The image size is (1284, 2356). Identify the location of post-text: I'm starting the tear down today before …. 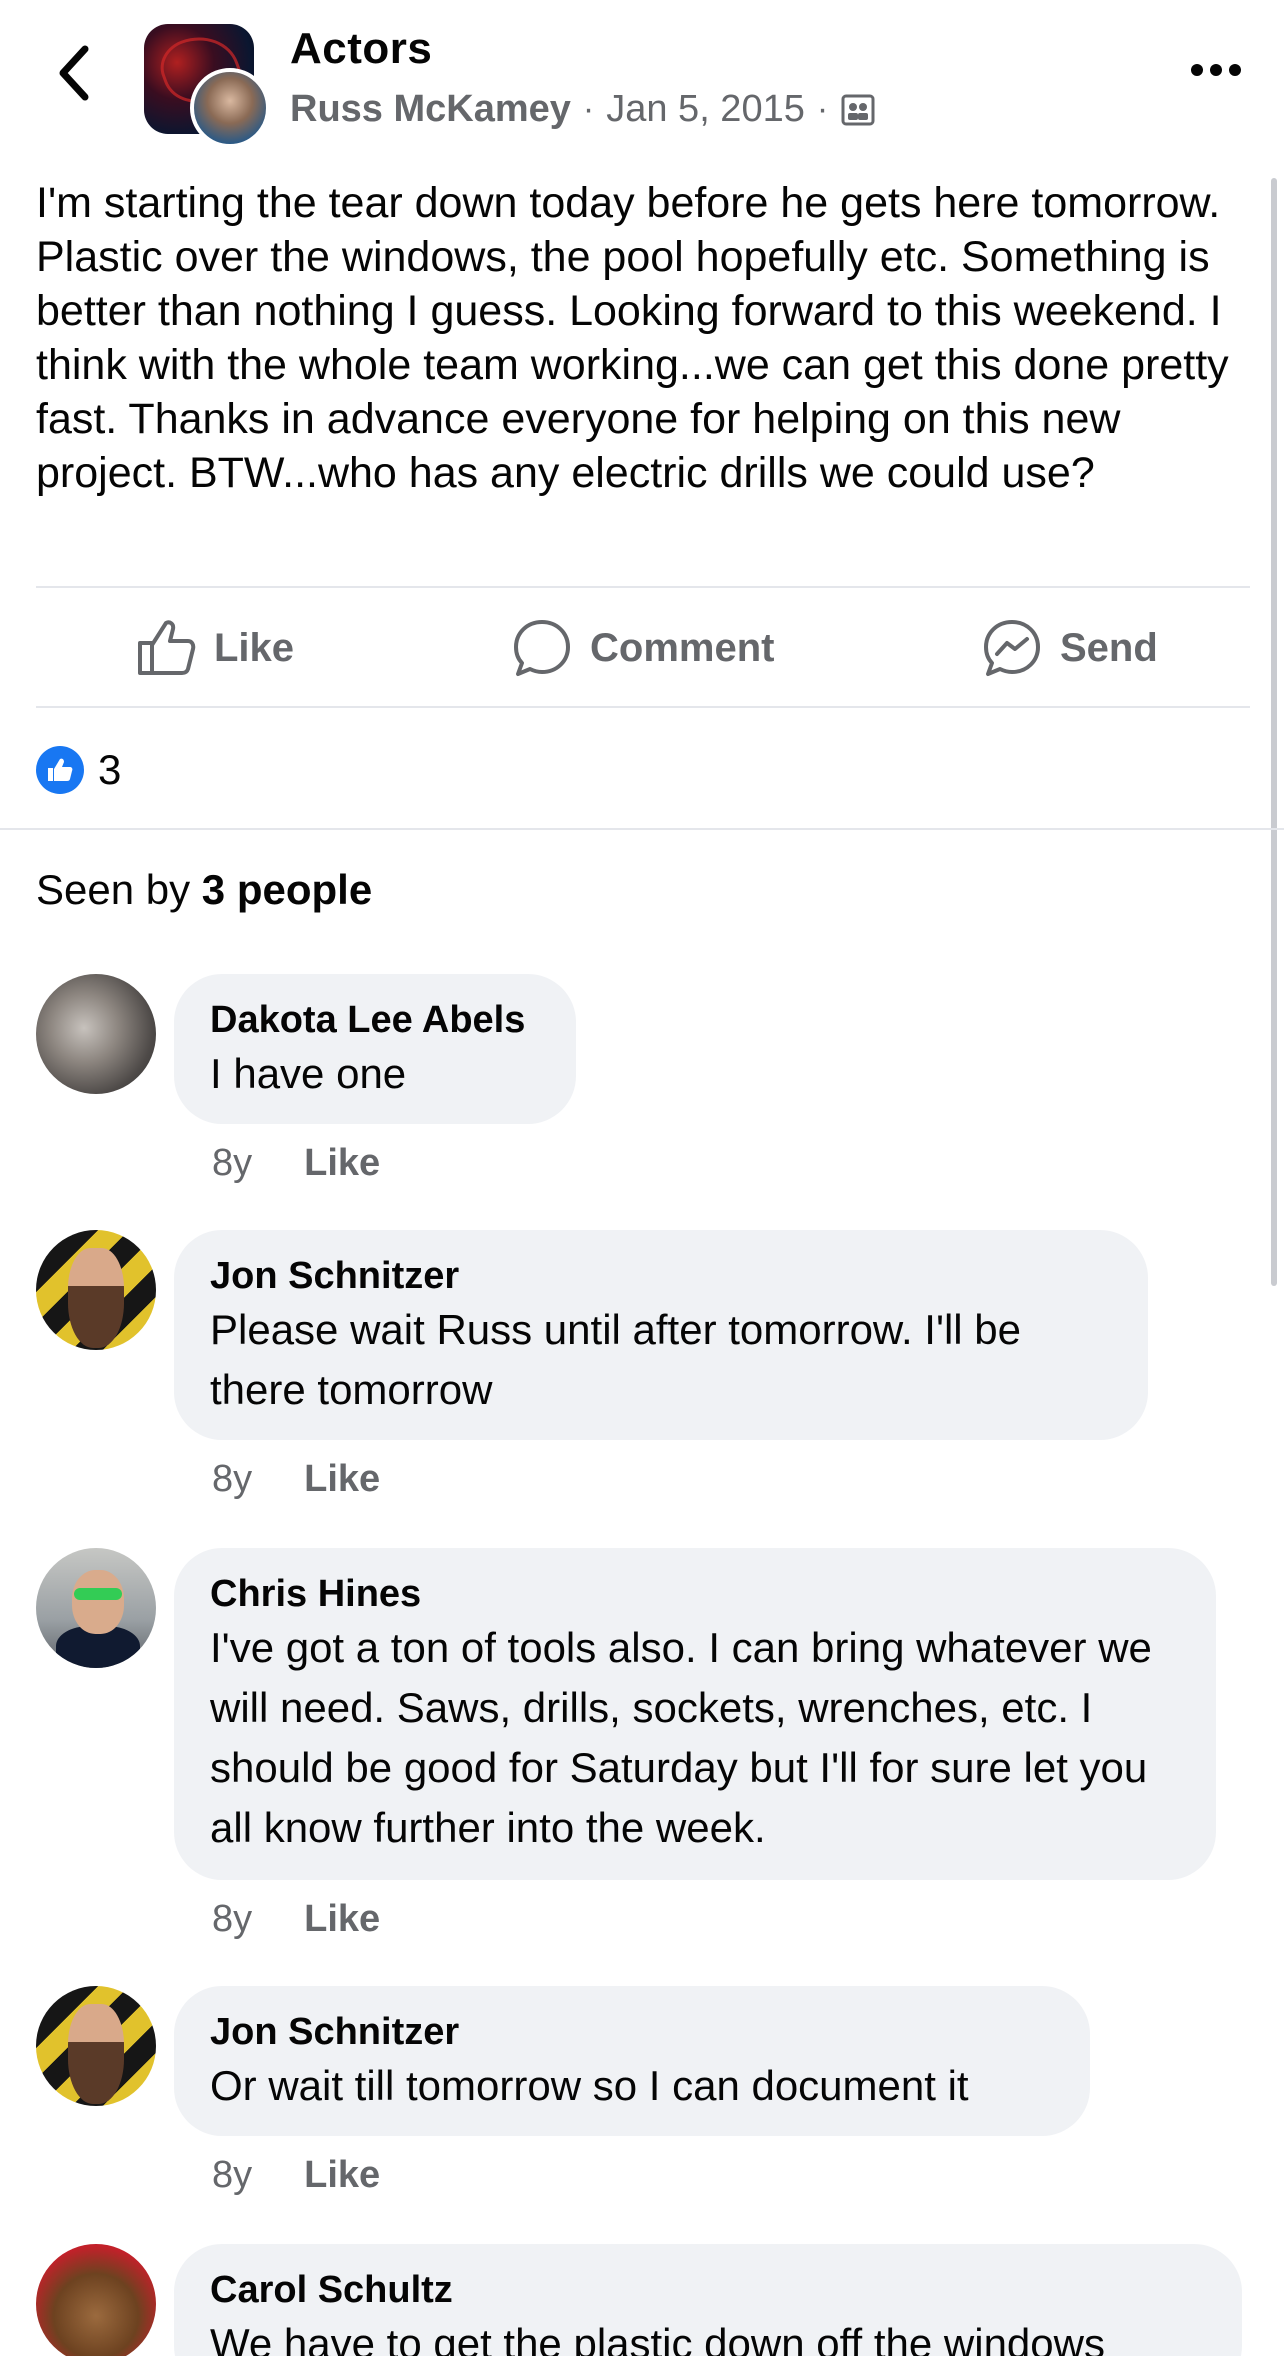
(632, 338).